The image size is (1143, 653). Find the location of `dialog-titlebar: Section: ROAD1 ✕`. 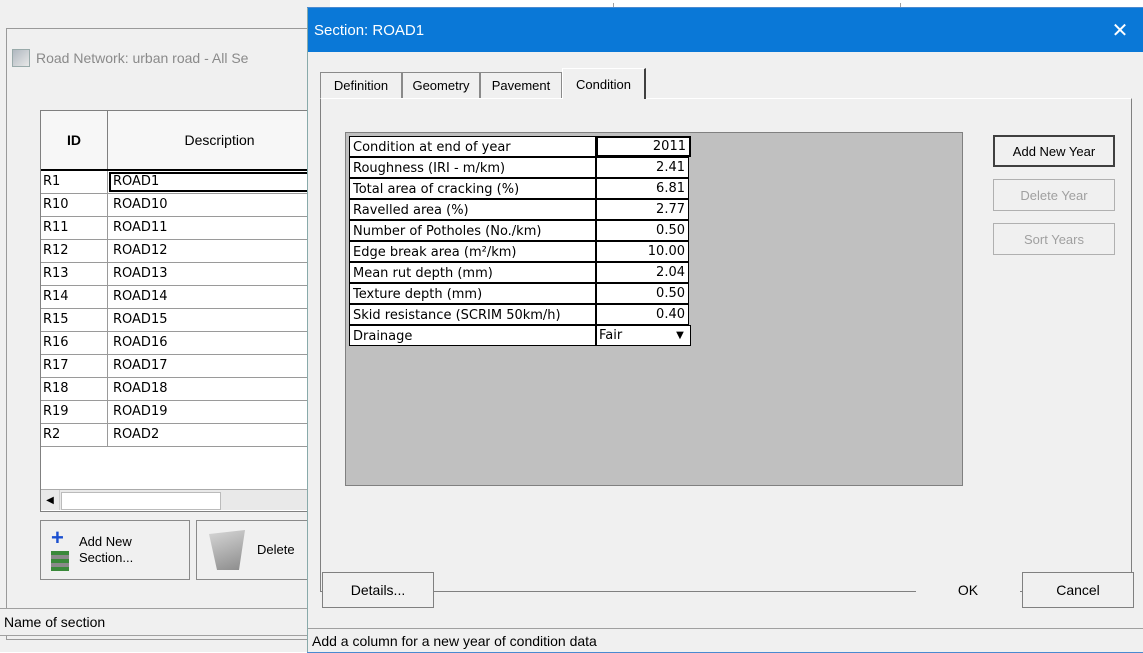

dialog-titlebar: Section: ROAD1 ✕ is located at coordinates (725, 30).